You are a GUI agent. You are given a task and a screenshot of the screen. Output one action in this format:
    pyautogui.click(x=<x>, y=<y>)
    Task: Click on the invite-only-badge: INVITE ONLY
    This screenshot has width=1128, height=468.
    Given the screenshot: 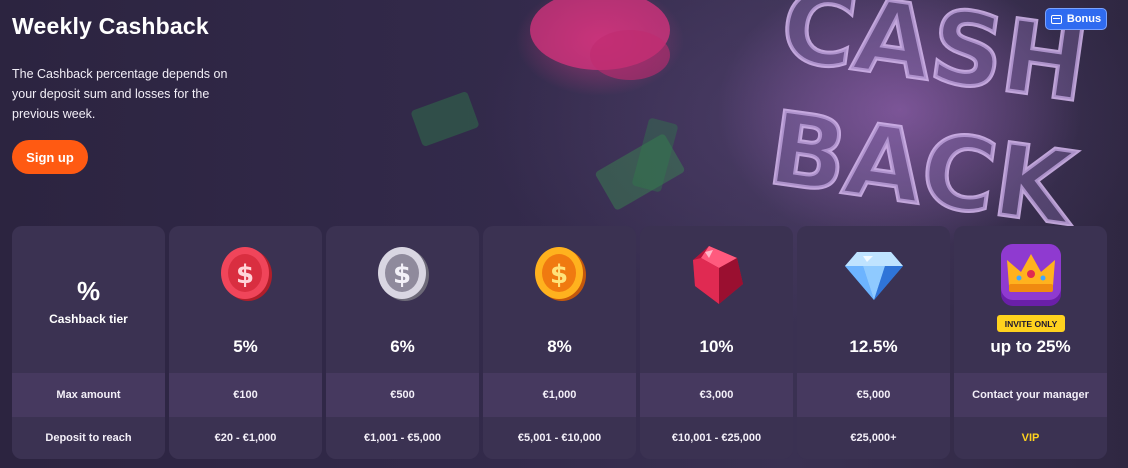 What is the action you would take?
    pyautogui.click(x=1031, y=323)
    